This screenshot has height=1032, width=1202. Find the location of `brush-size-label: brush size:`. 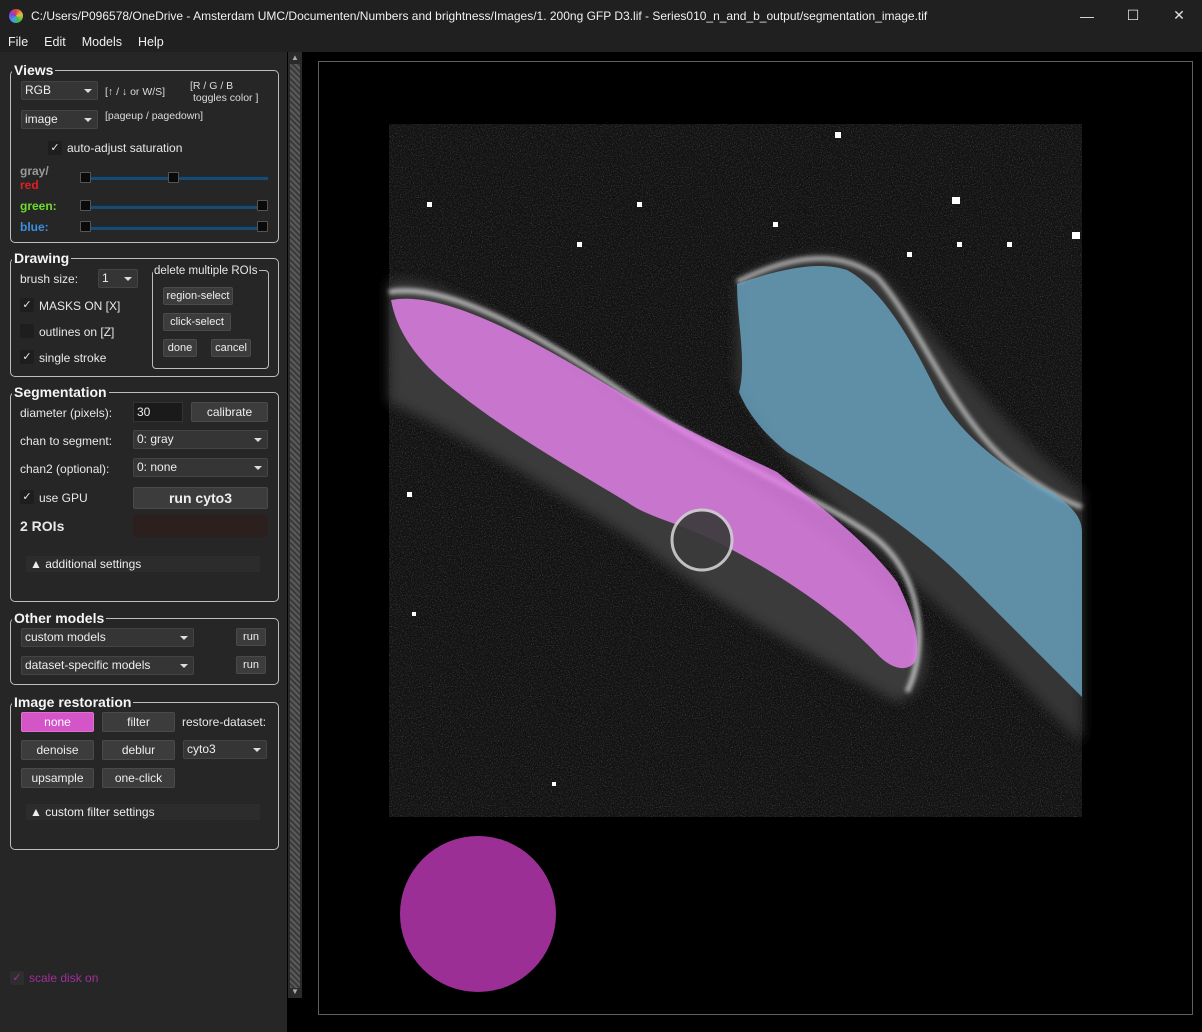

brush-size-label: brush size: is located at coordinates (49, 279).